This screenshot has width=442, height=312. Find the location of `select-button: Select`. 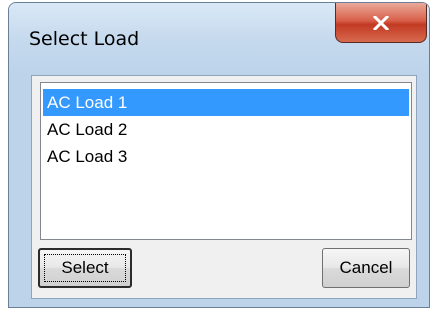

select-button: Select is located at coordinates (85, 268).